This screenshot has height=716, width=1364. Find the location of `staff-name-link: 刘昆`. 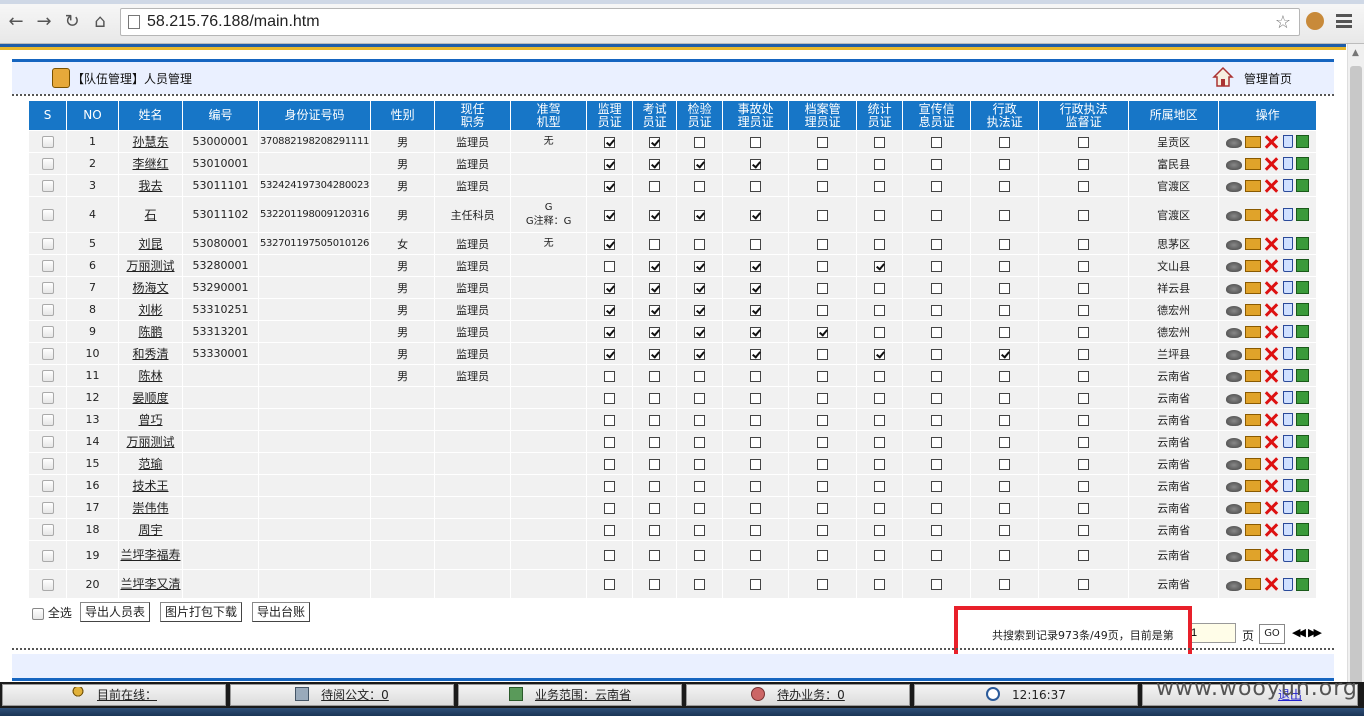

staff-name-link: 刘昆 is located at coordinates (150, 243).